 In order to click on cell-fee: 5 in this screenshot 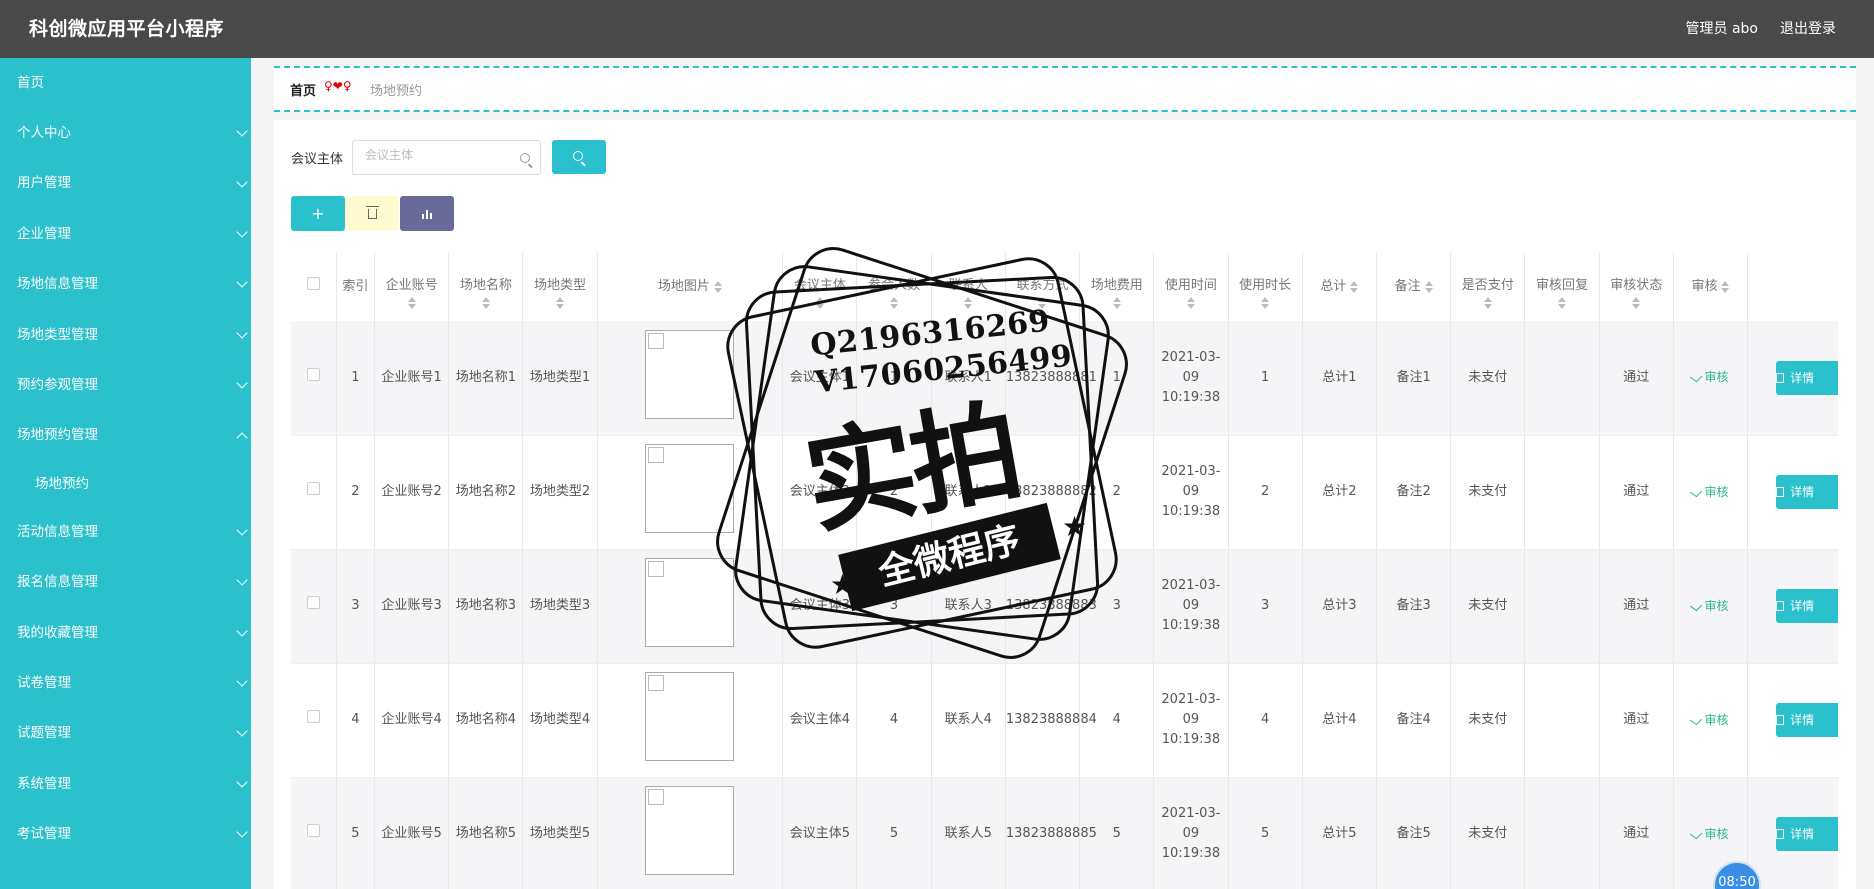, I will do `click(1116, 833)`.